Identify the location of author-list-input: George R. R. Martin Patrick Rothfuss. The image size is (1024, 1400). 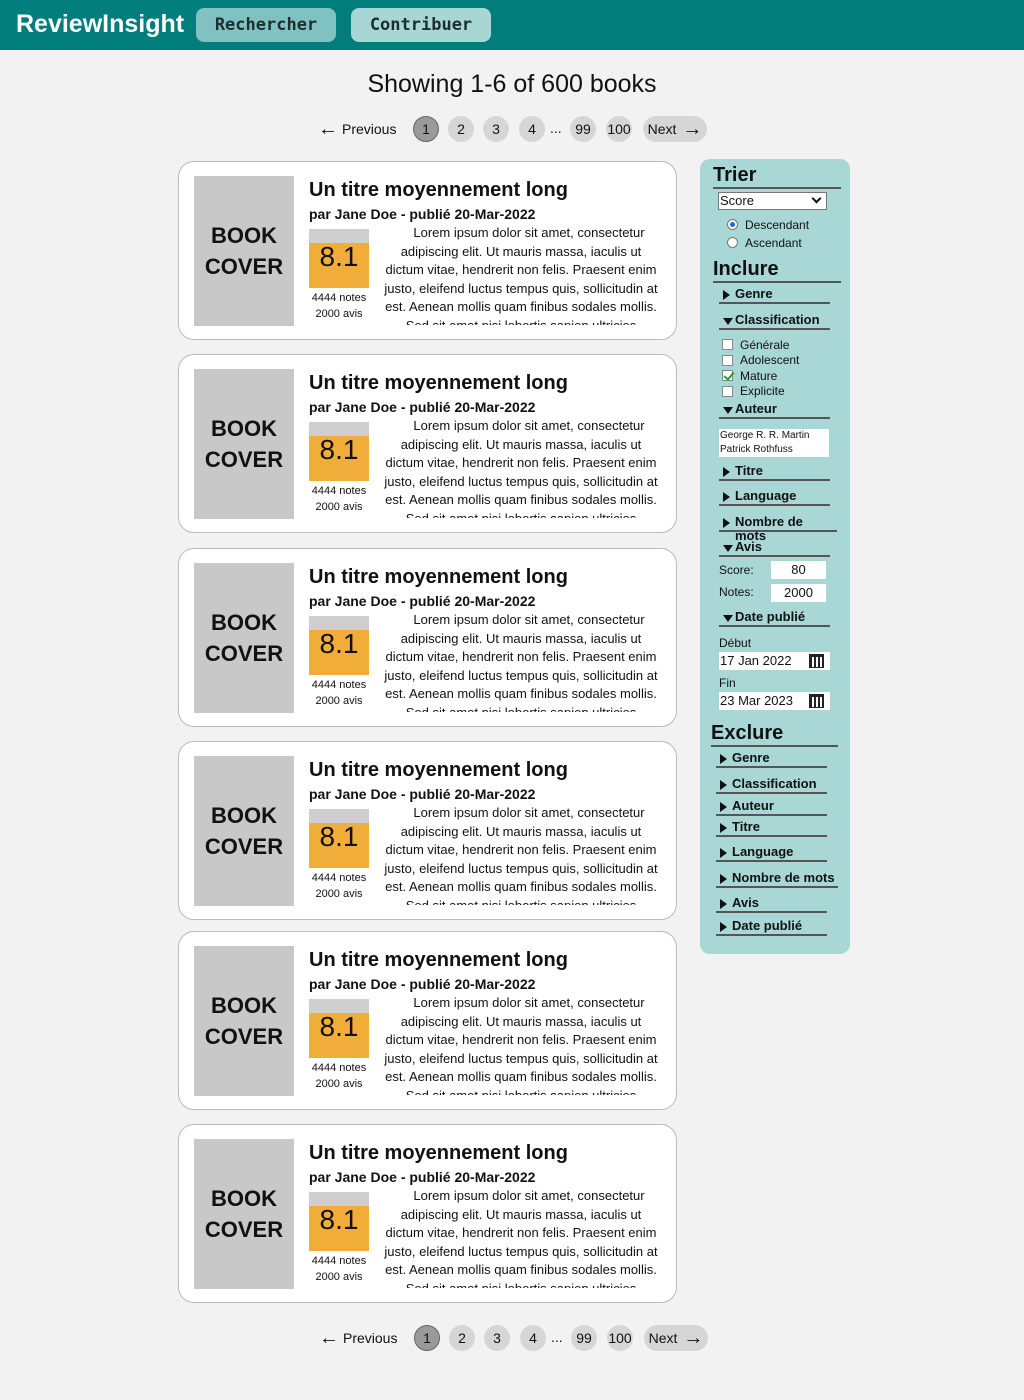
(774, 443).